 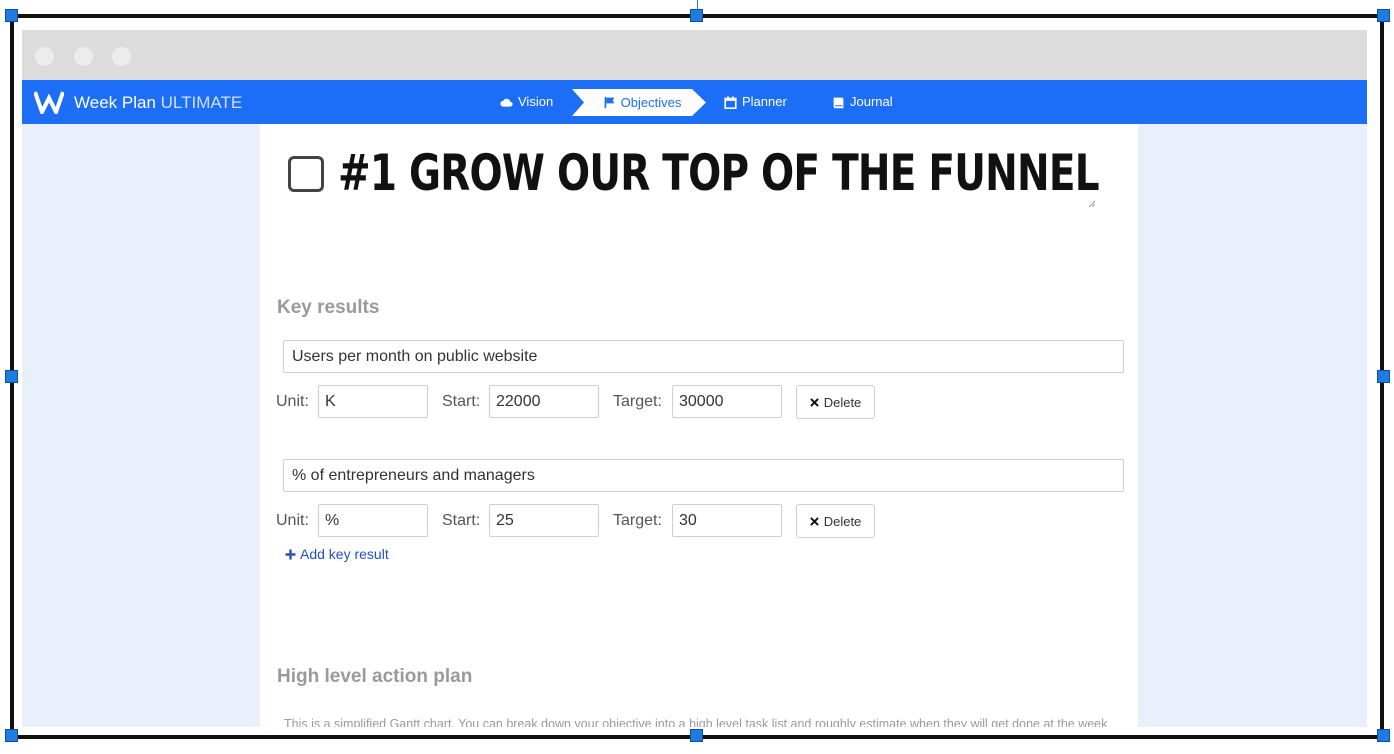 I want to click on resize-handle-top-left, so click(x=11, y=15).